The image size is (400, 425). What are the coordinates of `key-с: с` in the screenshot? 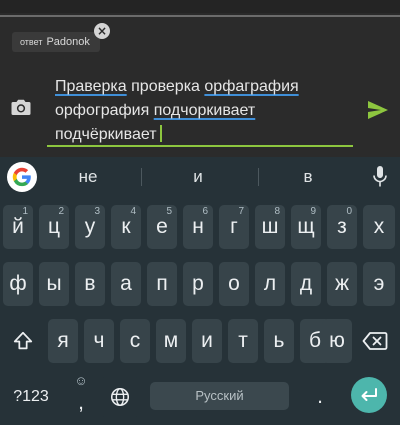 It's located at (135, 341).